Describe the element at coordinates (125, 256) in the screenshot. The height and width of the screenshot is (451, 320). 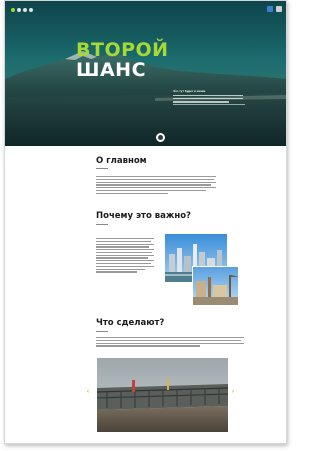
I see `section-why-text` at that location.